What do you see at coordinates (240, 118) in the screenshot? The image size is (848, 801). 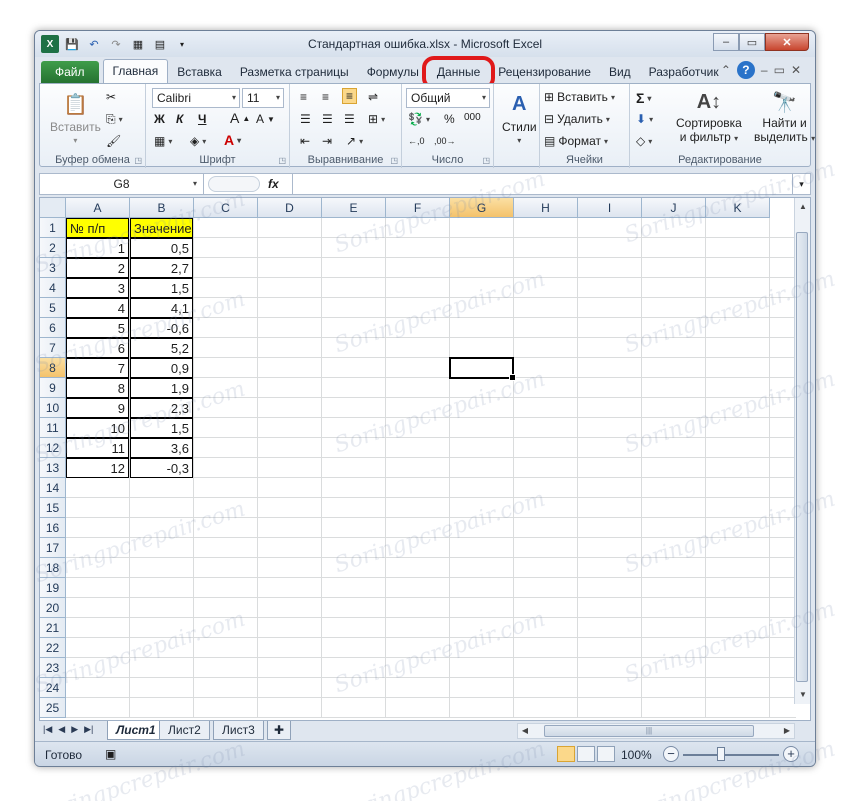 I see `grow-font-icon: A ▲` at bounding box center [240, 118].